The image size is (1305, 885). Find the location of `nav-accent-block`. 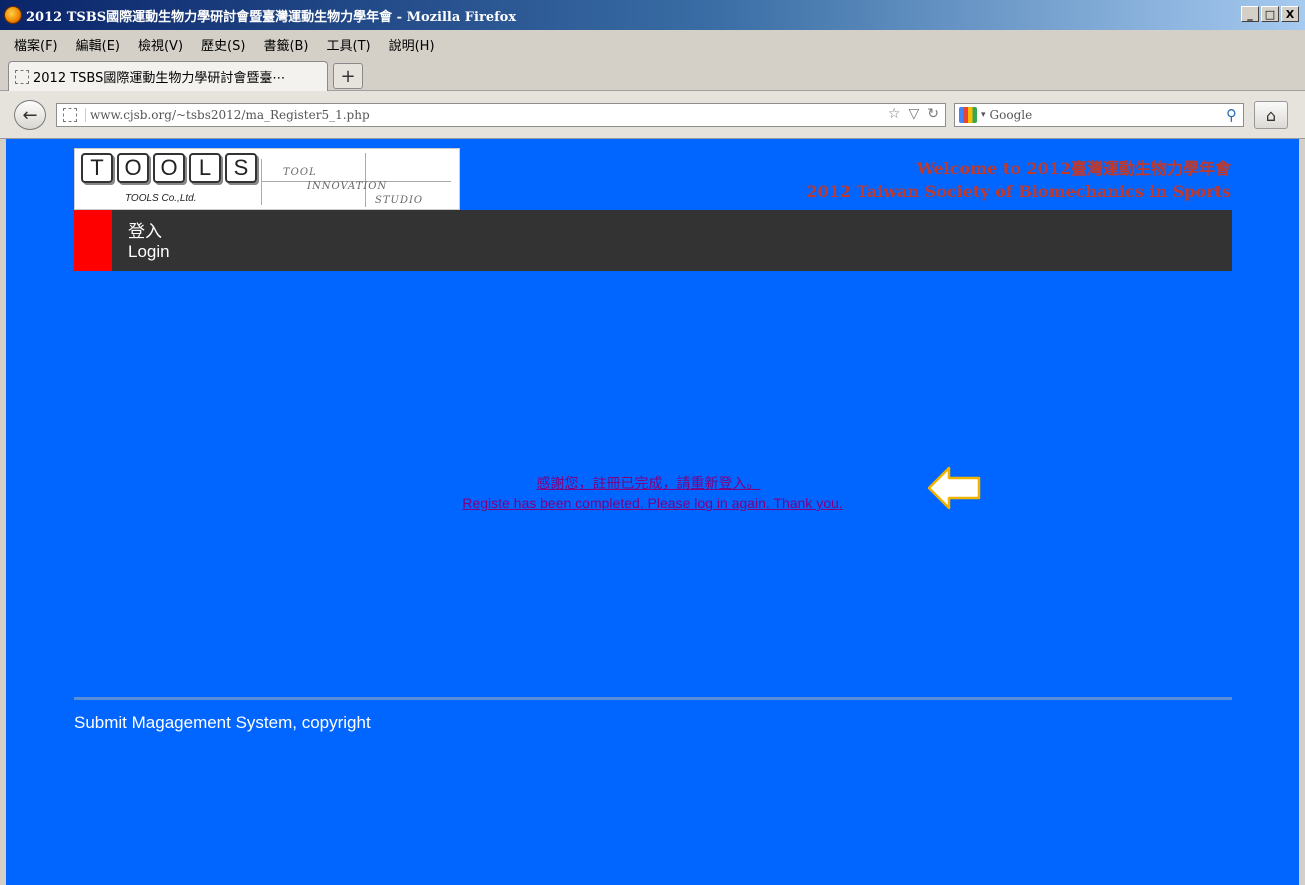

nav-accent-block is located at coordinates (93, 240).